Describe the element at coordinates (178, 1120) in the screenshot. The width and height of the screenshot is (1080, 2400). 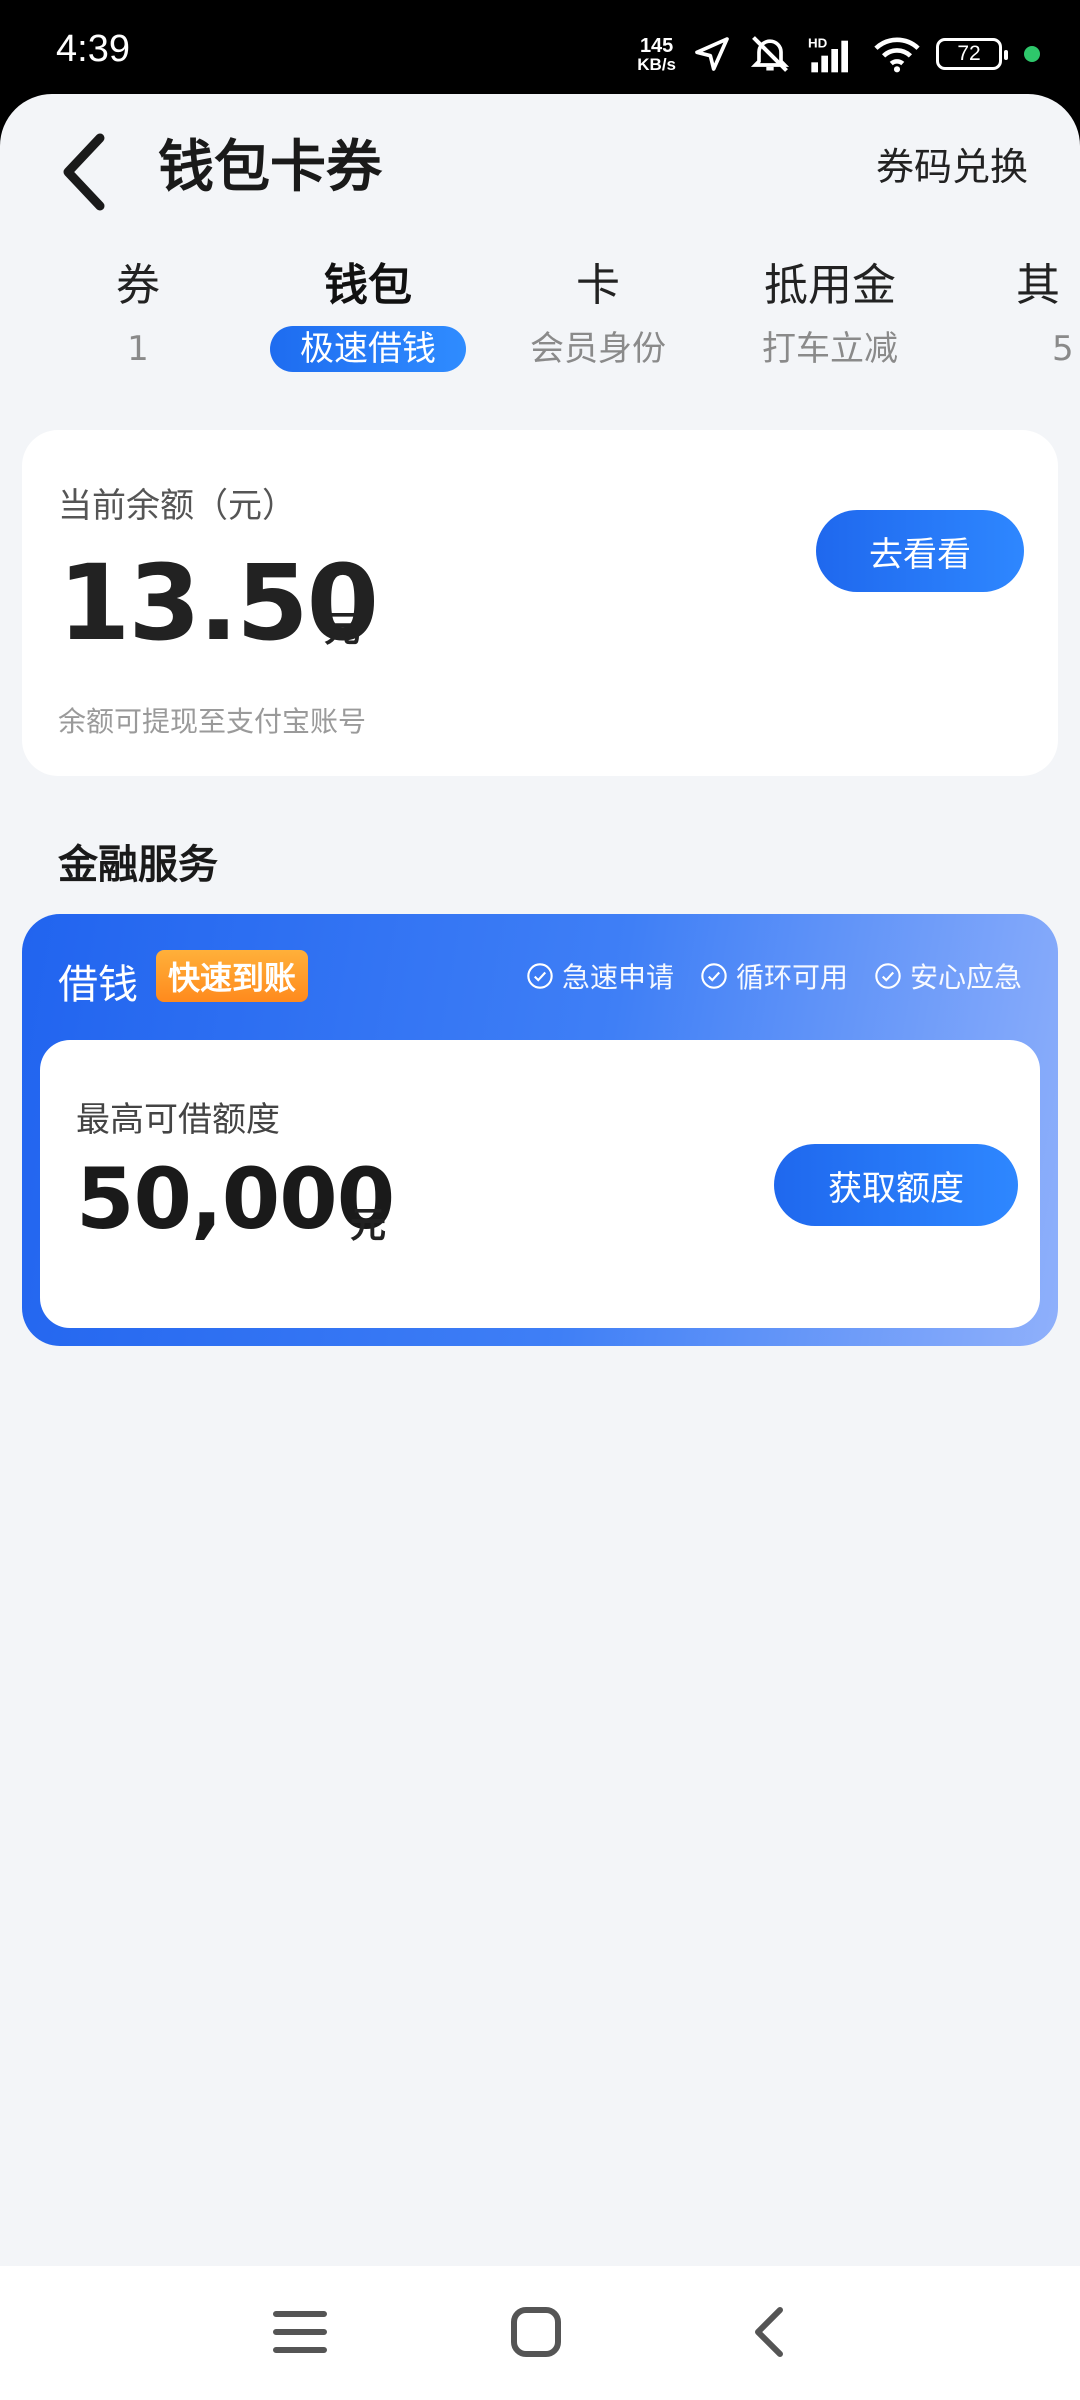
I see `limit-label: 最高可借额度` at that location.